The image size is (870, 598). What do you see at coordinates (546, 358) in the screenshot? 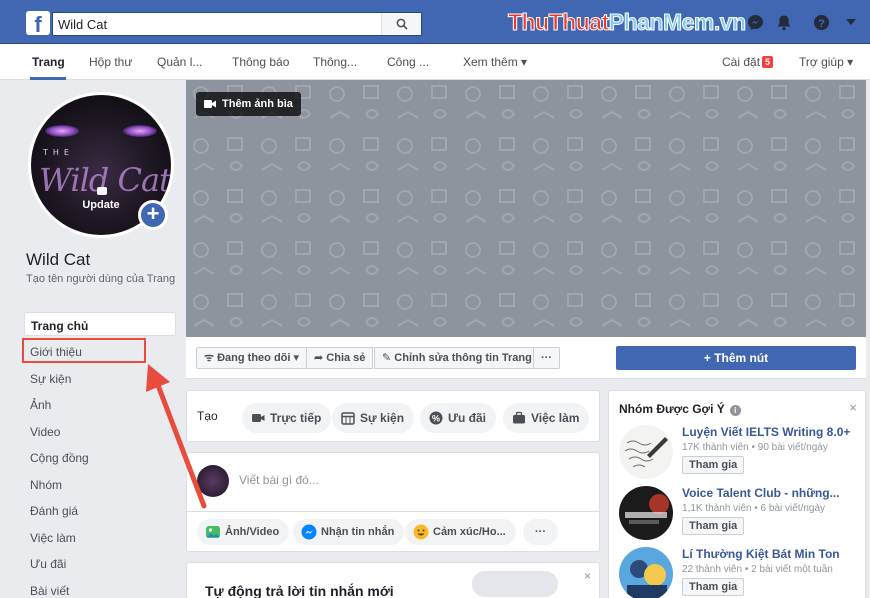
I see `more-actions-button: ···` at bounding box center [546, 358].